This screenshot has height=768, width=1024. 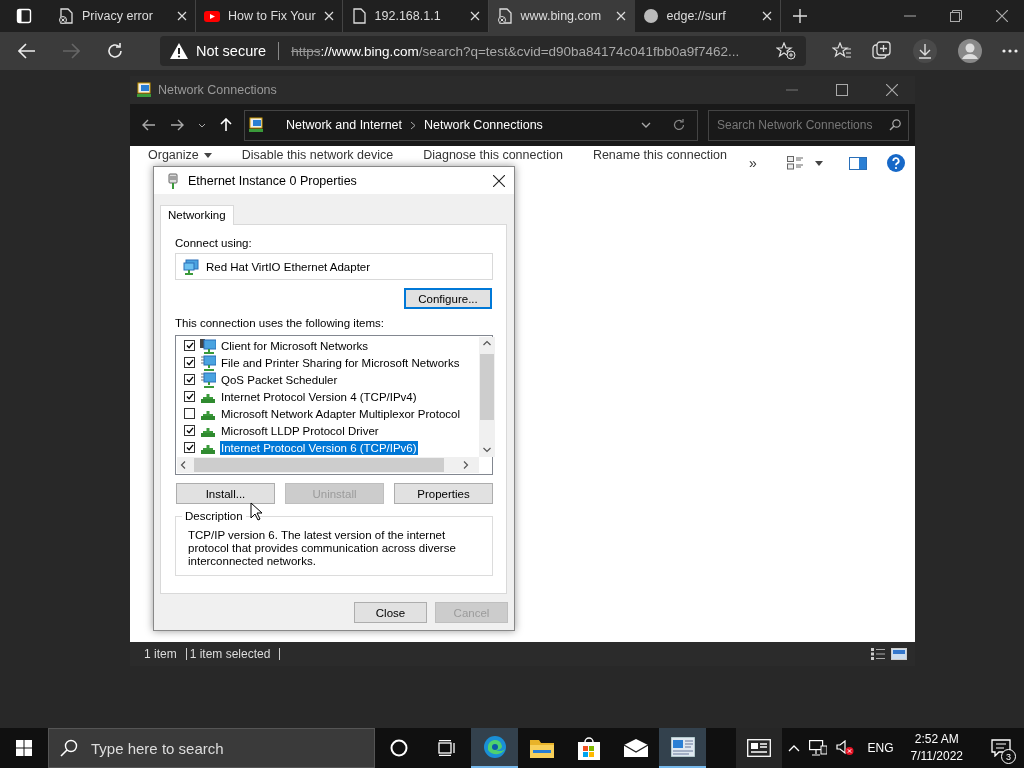 What do you see at coordinates (845, 748) in the screenshot?
I see `volume-muted-icon` at bounding box center [845, 748].